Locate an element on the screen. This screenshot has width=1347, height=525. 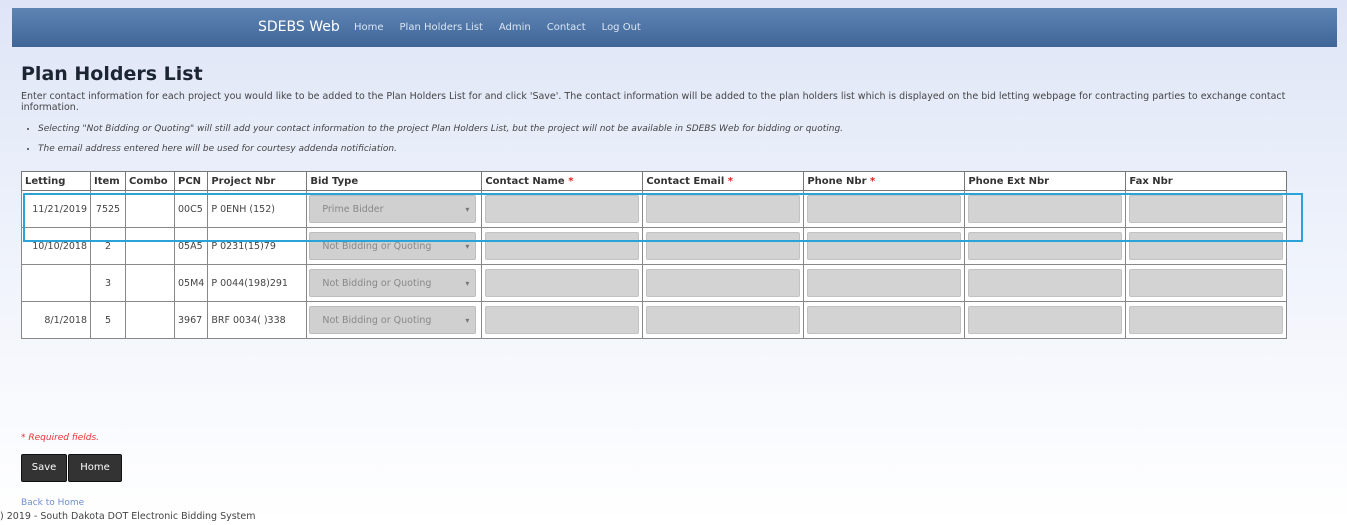
bid-type-value: Prime Bidder is located at coordinates (353, 209).